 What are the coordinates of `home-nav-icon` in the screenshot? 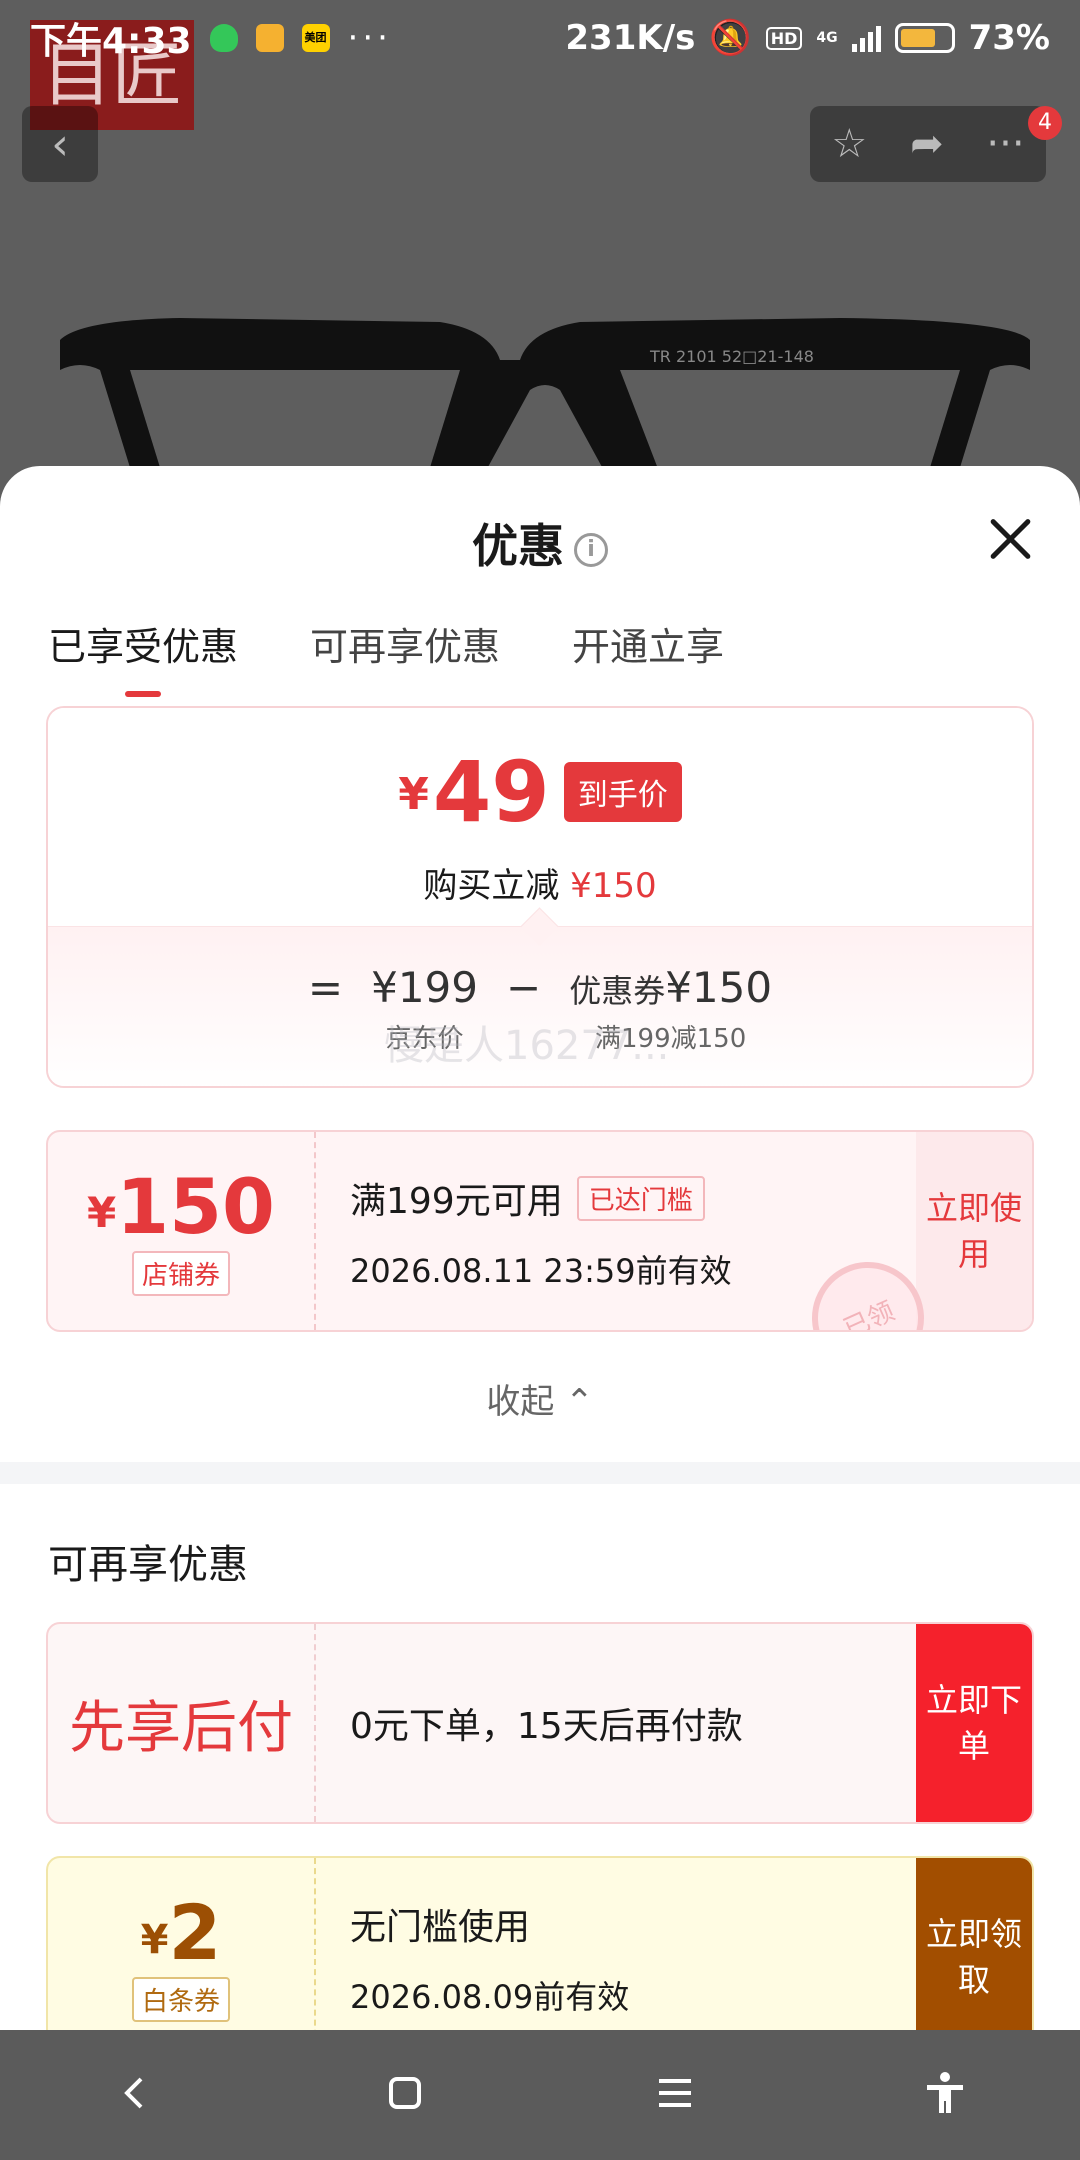 It's located at (405, 2095).